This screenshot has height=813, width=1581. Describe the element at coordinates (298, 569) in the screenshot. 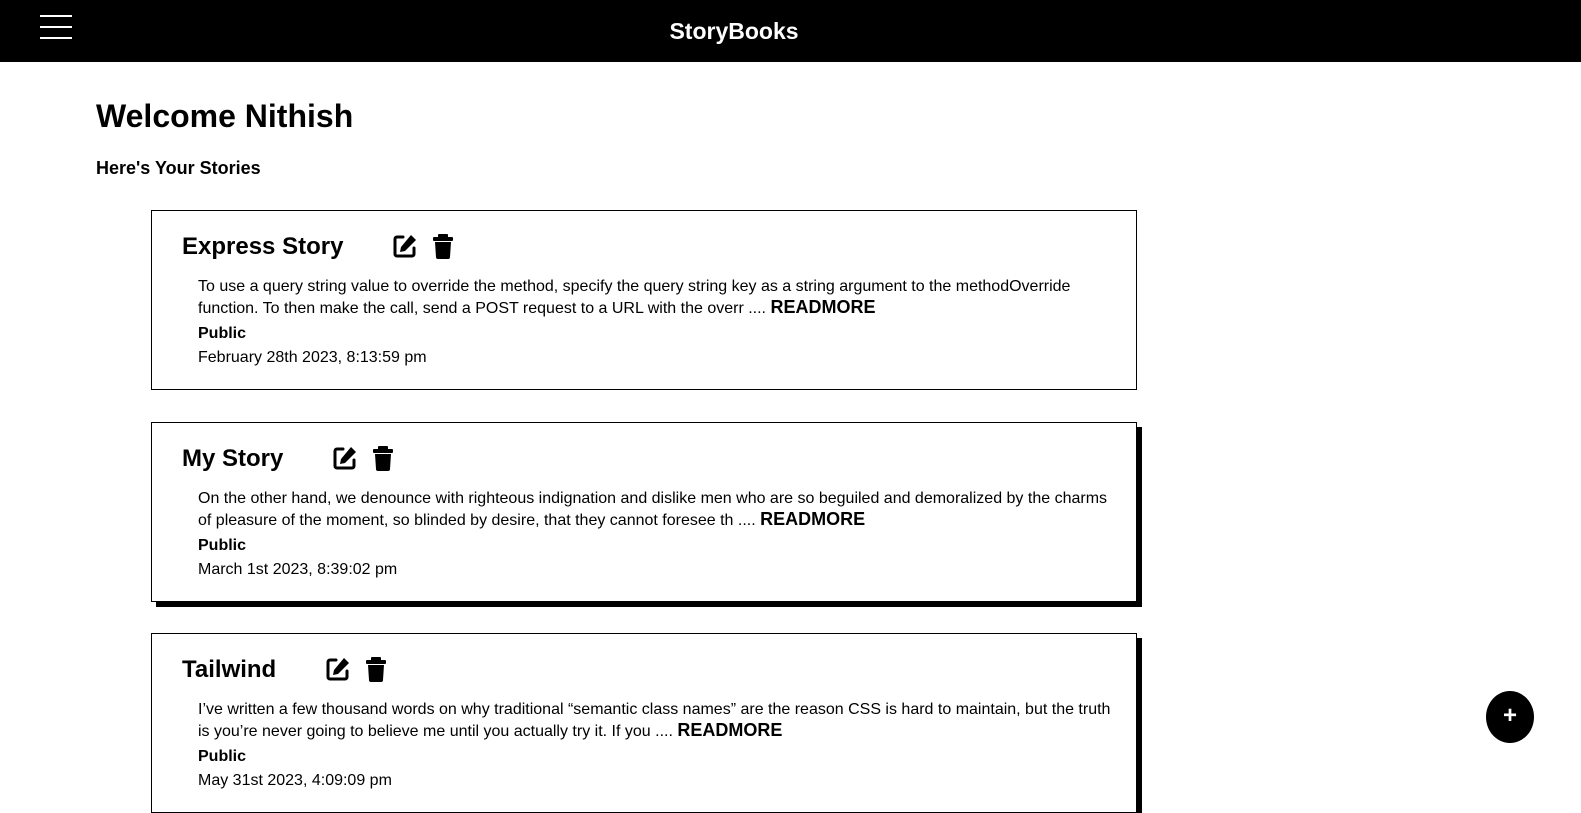

I see `story-date: March 1st 2023, 8:39:02 pm` at that location.